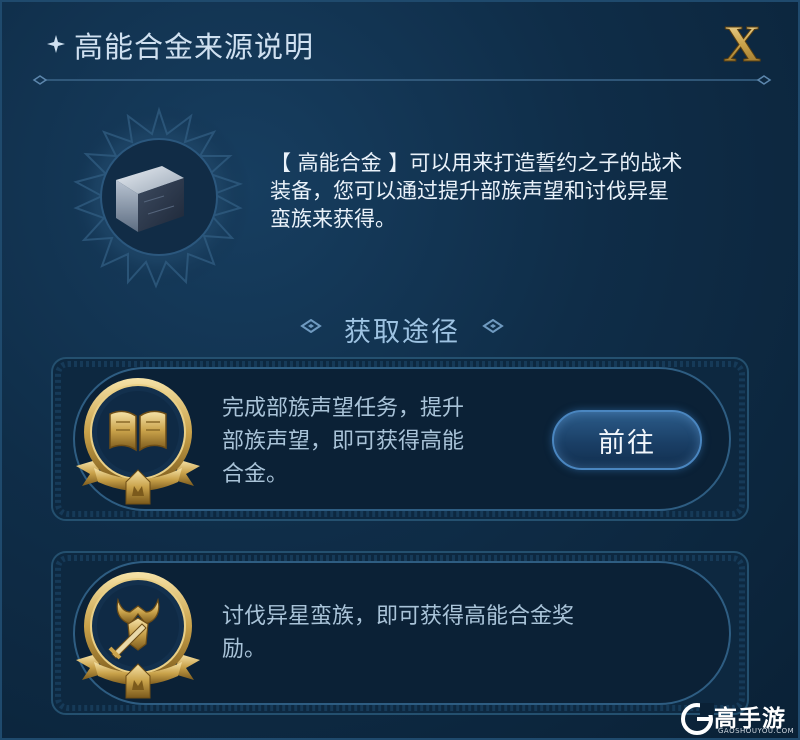  Describe the element at coordinates (402, 332) in the screenshot. I see `section-title: 获取途径` at that location.